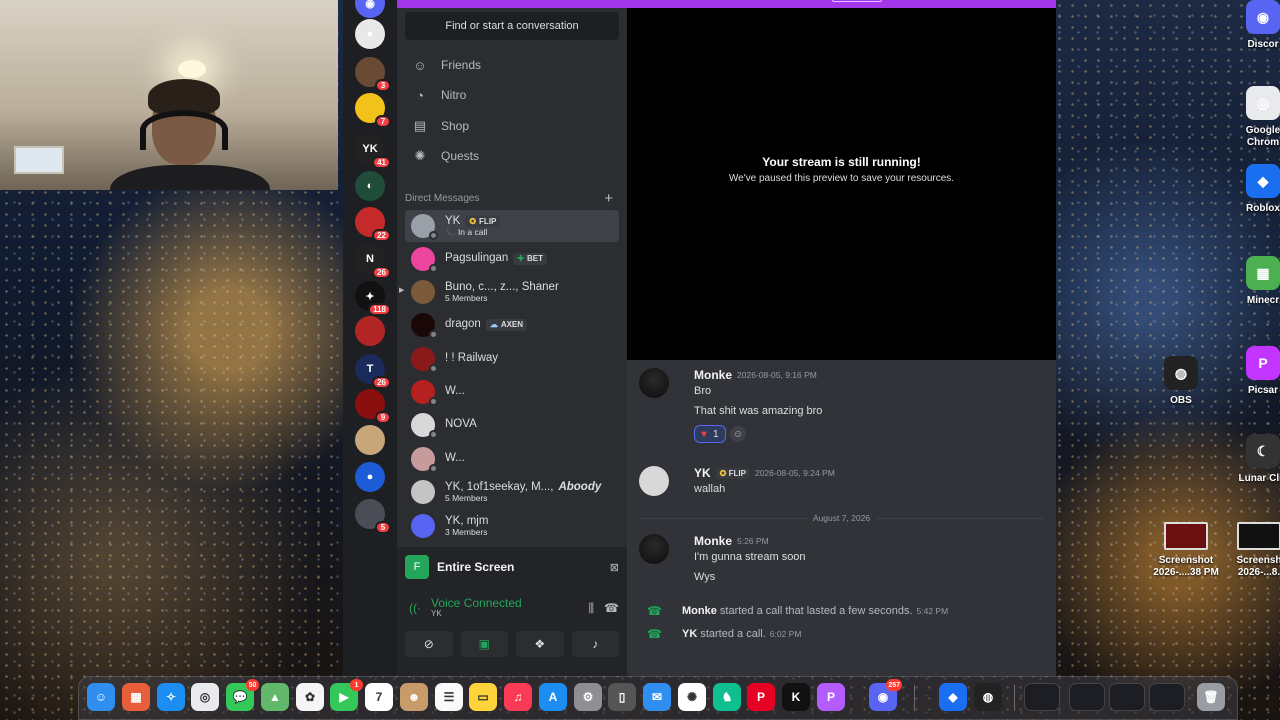  Describe the element at coordinates (512, 65) in the screenshot. I see `nav-friends: ☺ Friends` at that location.